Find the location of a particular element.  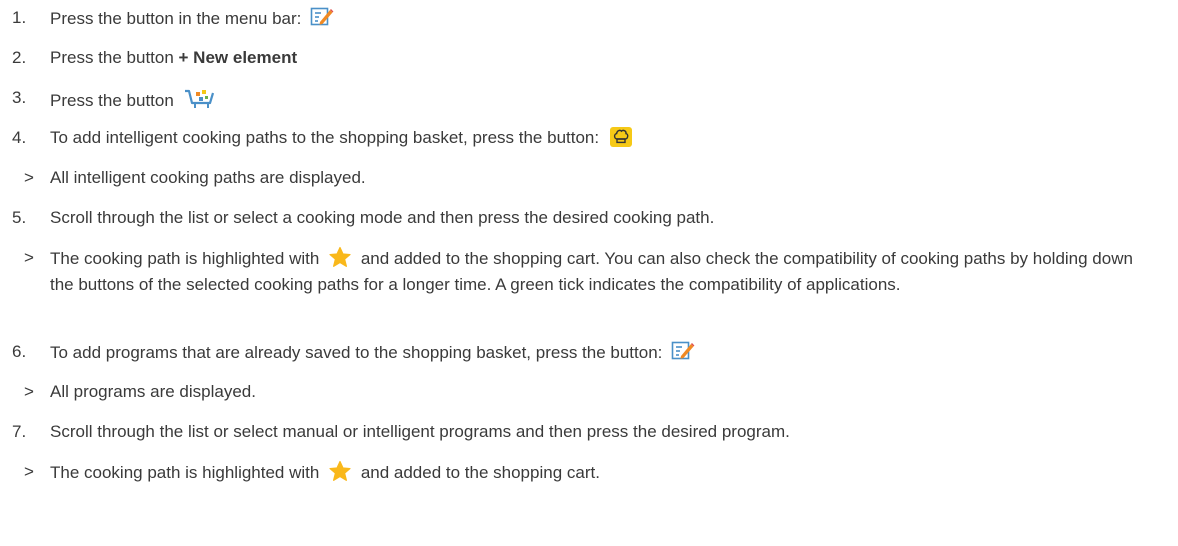

step-number: 2. is located at coordinates (19, 57).